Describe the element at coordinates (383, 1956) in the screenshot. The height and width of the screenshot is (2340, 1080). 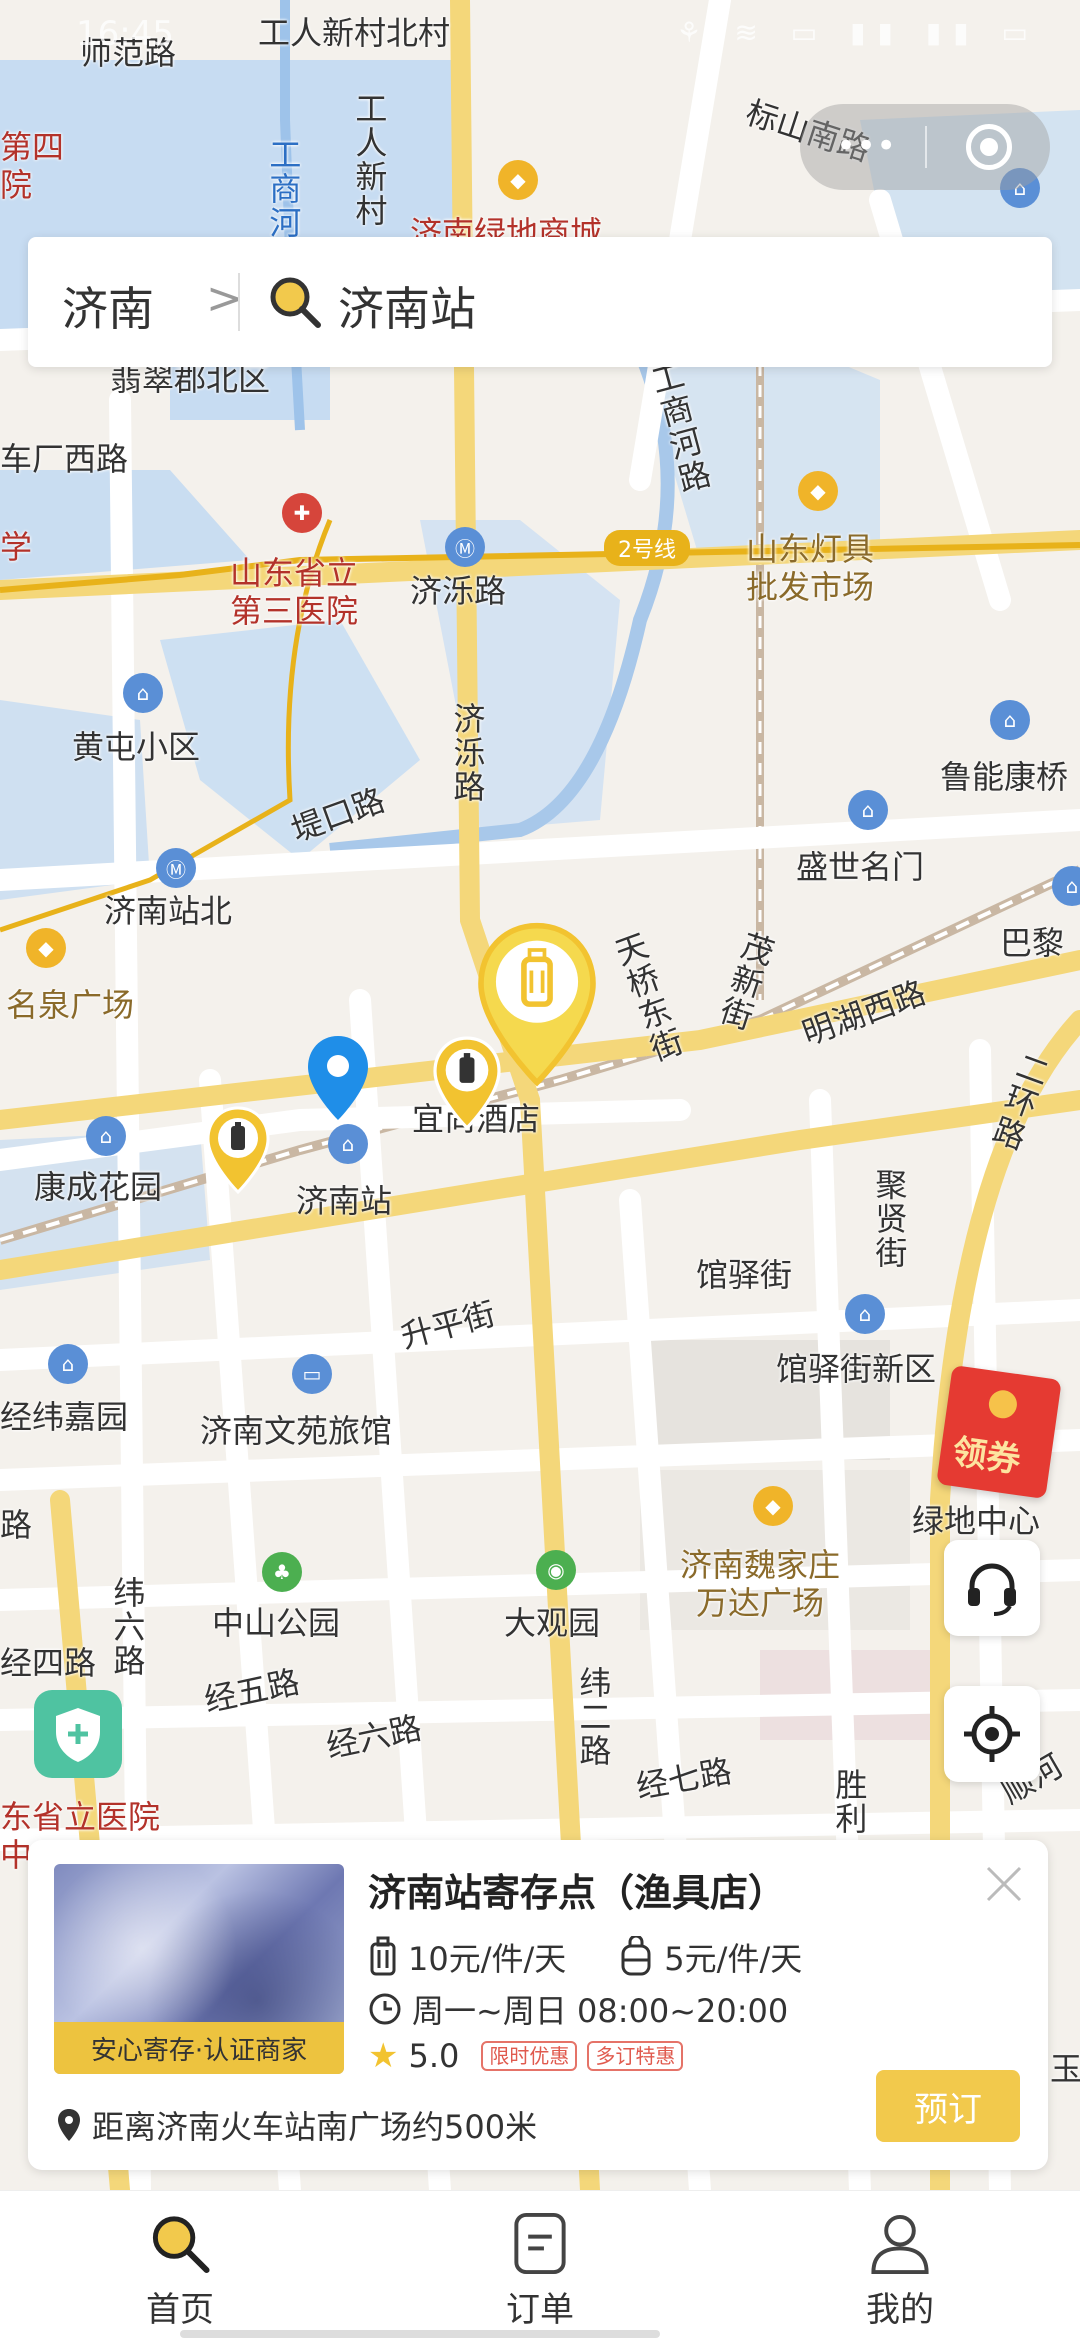
I see `luggage-icon` at that location.